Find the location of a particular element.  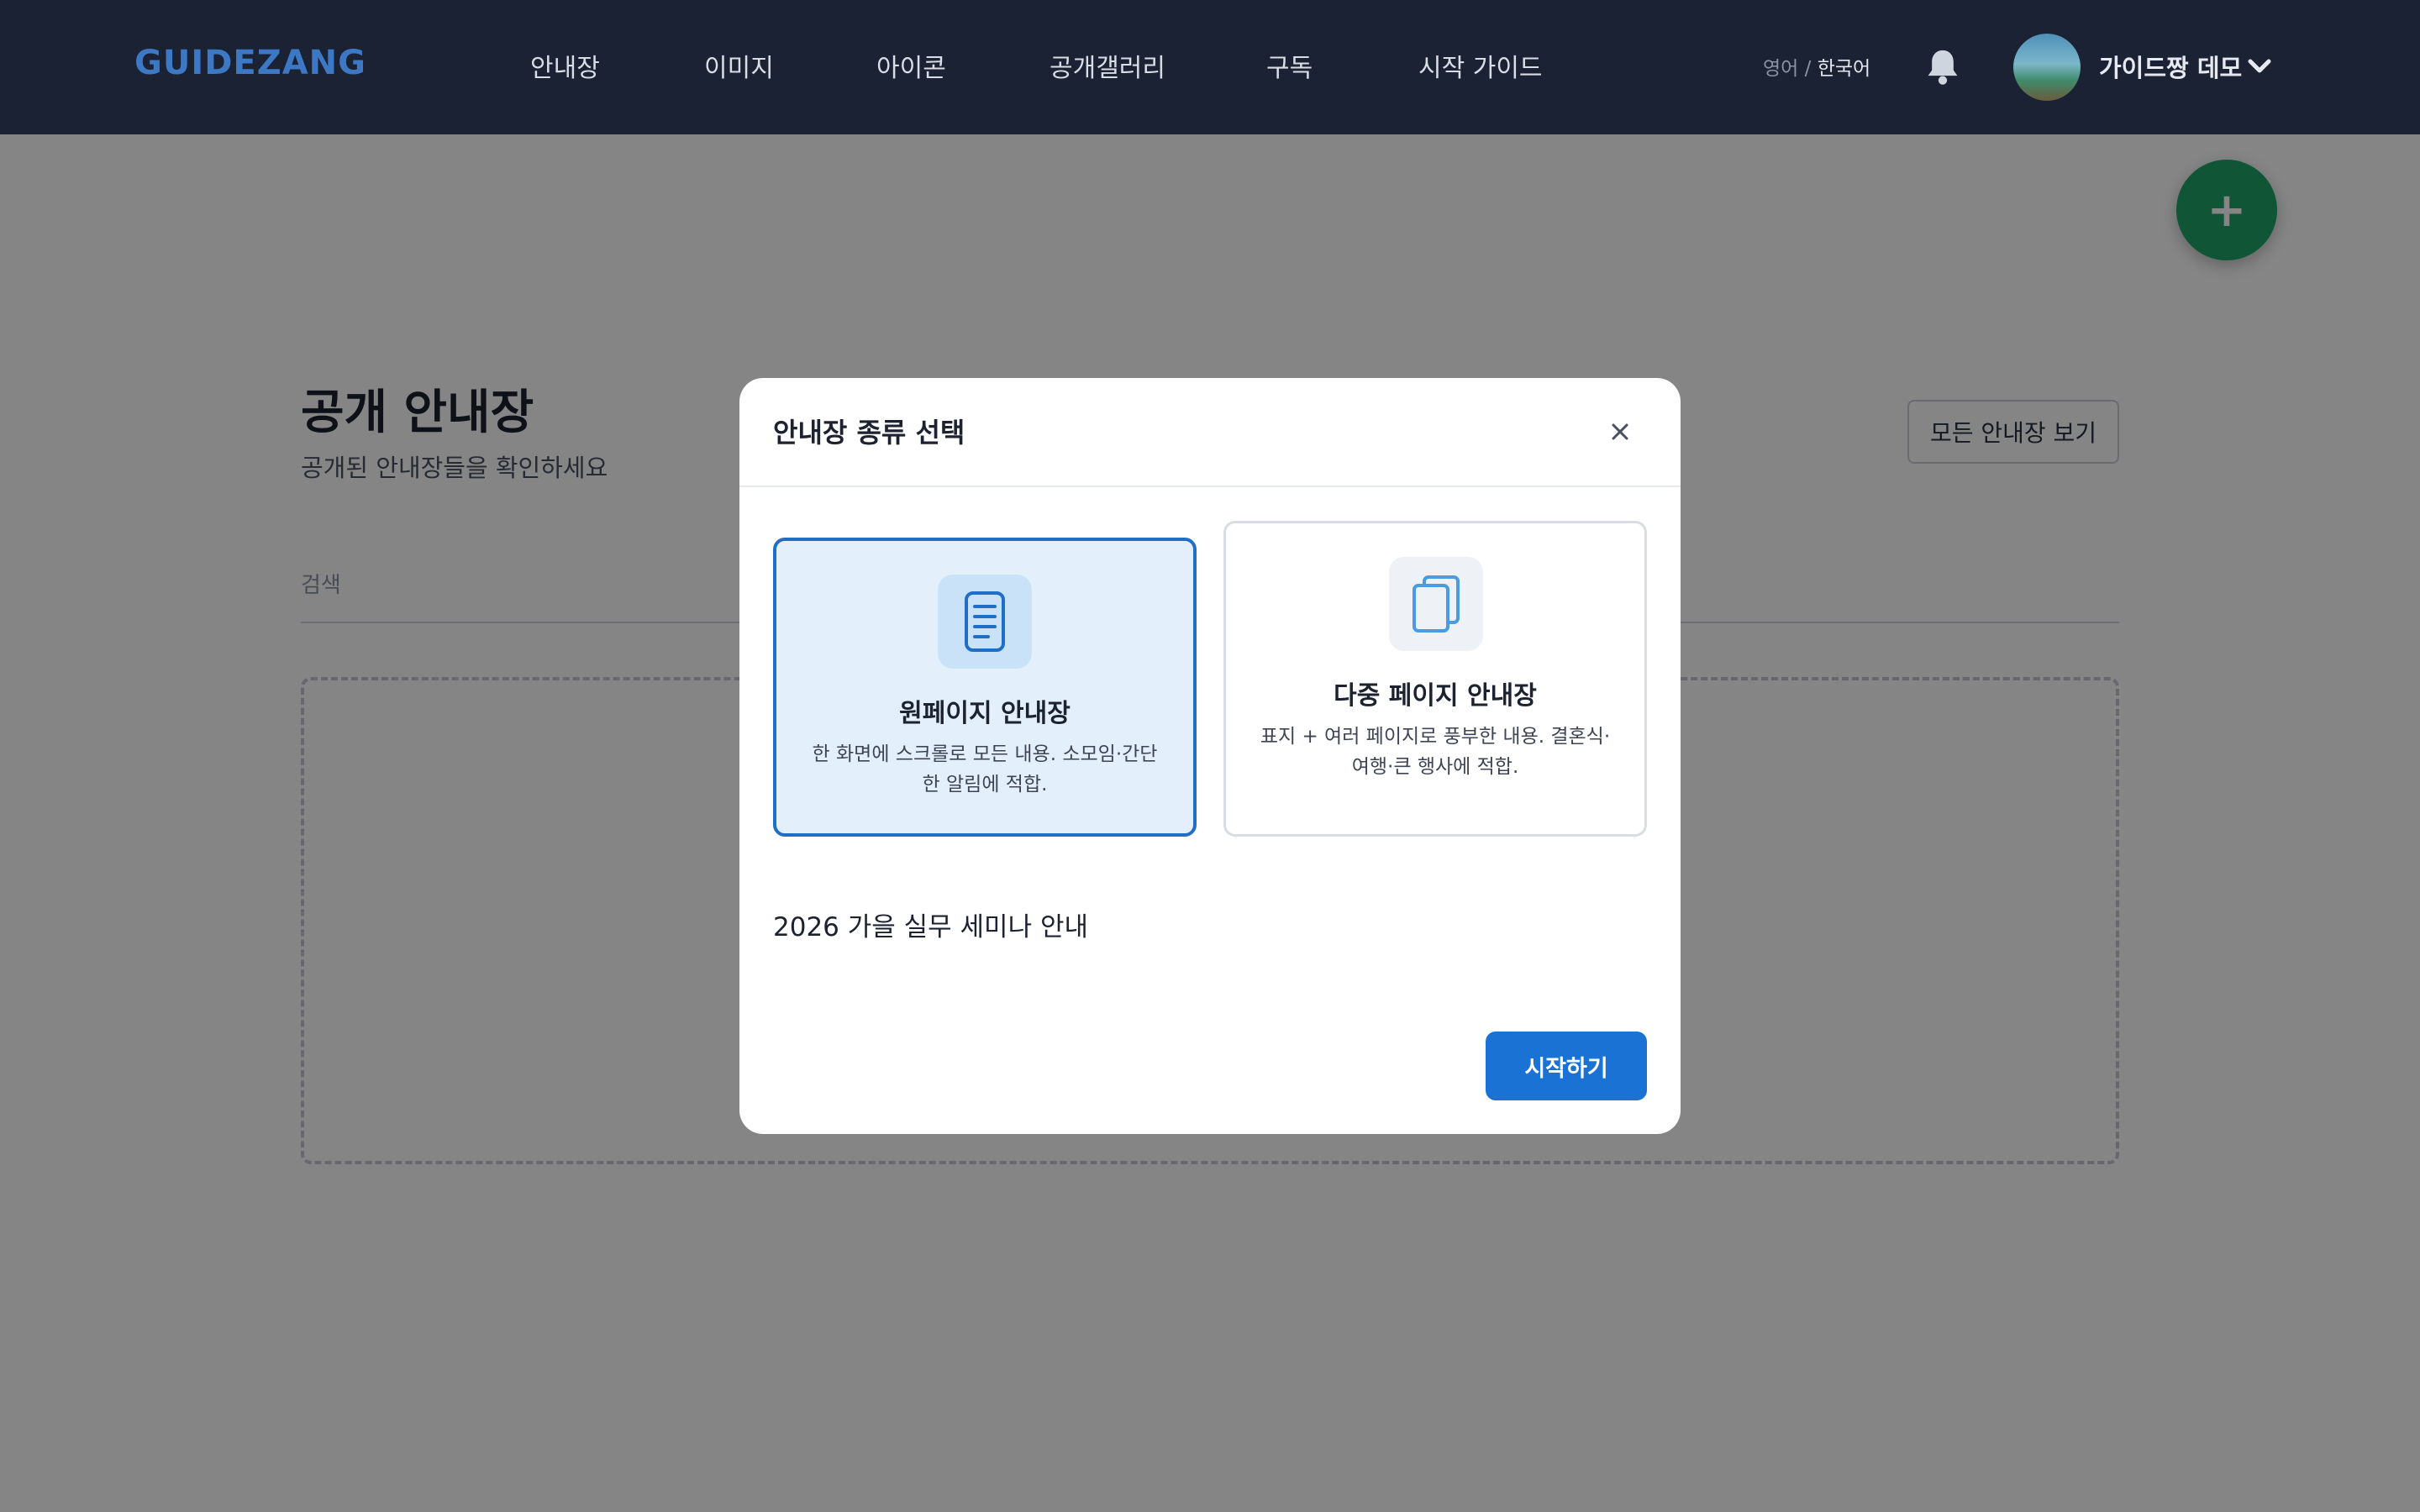

option-multipage-title: 다중 페이지 안내장 is located at coordinates (1436, 696).